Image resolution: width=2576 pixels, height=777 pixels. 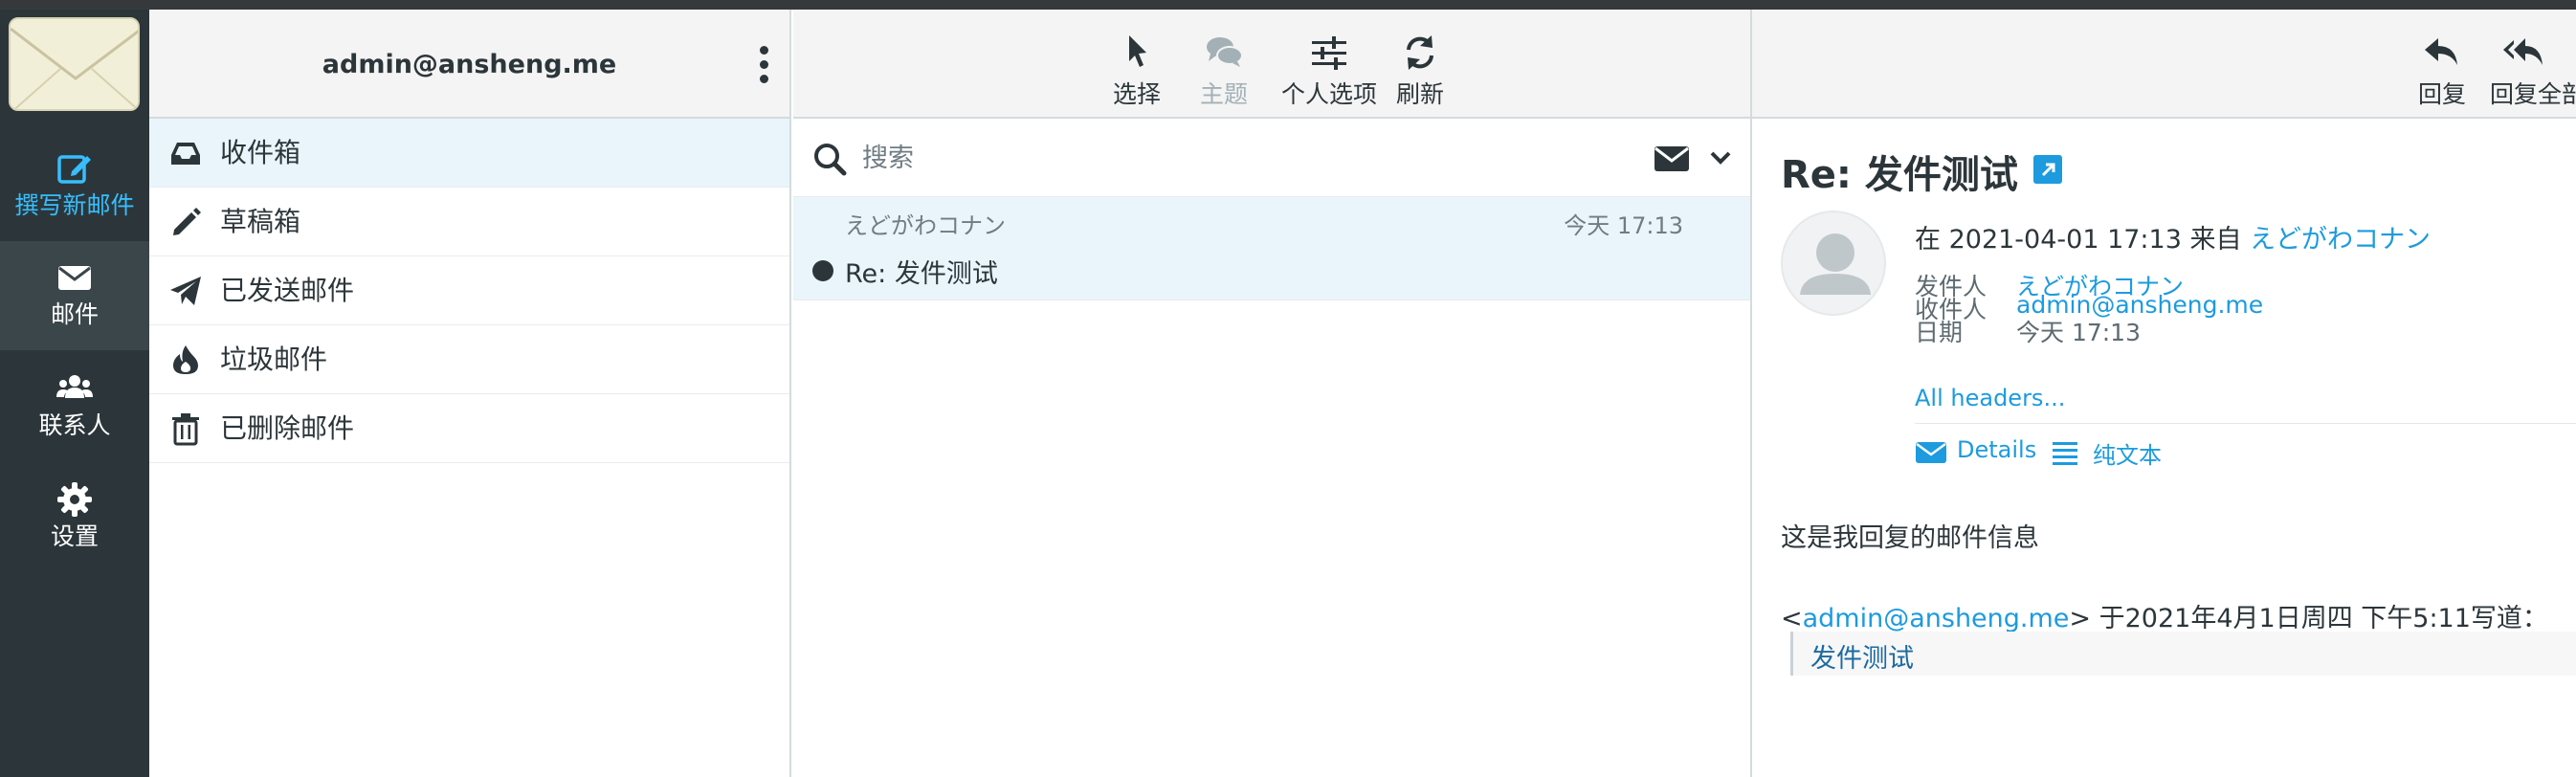 What do you see at coordinates (925, 225) in the screenshot?
I see `message-sender: えどがわコナン` at bounding box center [925, 225].